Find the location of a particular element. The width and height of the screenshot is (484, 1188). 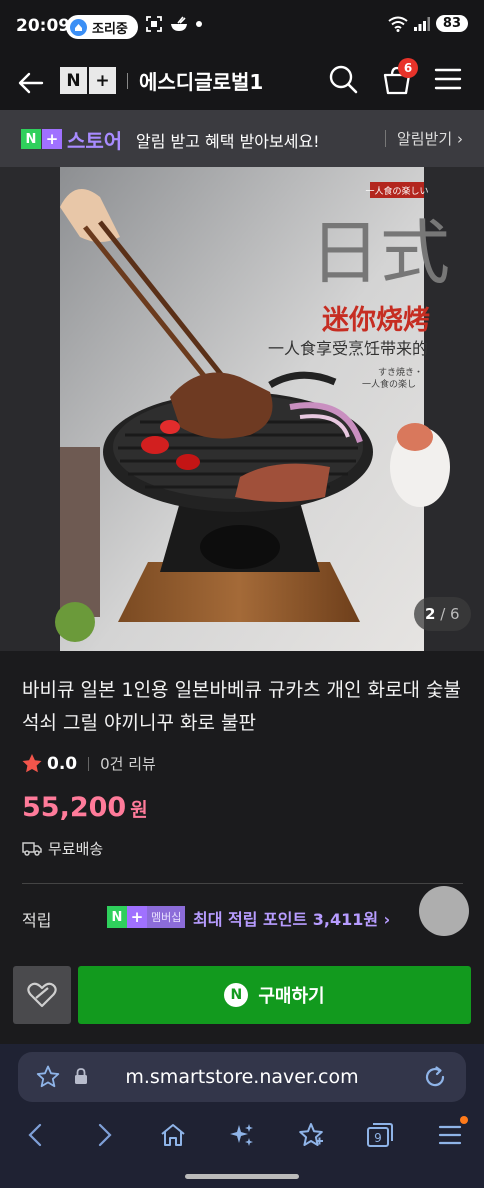

naver-plus-store-logo: N + is located at coordinates (41, 139).